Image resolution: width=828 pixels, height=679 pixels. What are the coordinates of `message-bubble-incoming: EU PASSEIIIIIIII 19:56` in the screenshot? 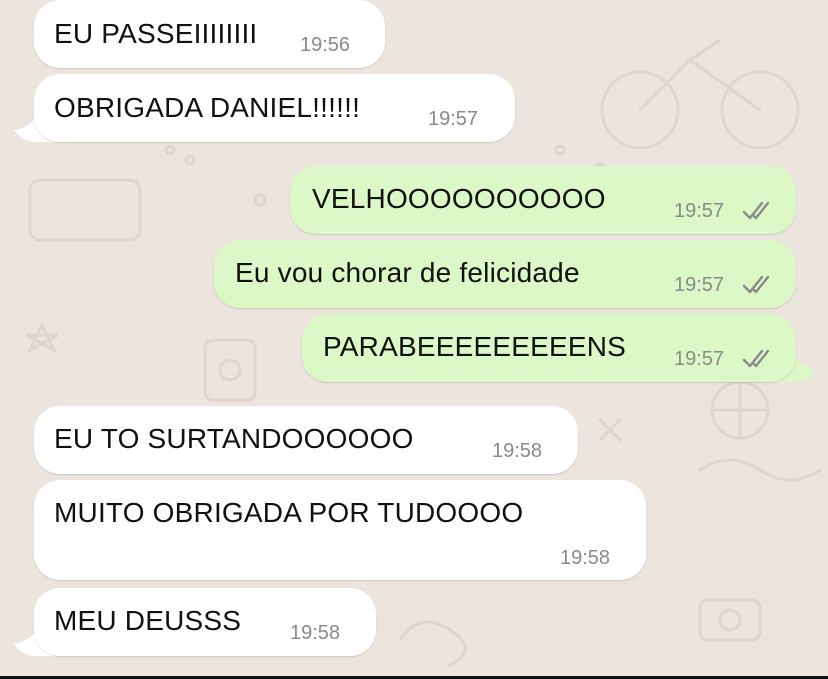 It's located at (209, 34).